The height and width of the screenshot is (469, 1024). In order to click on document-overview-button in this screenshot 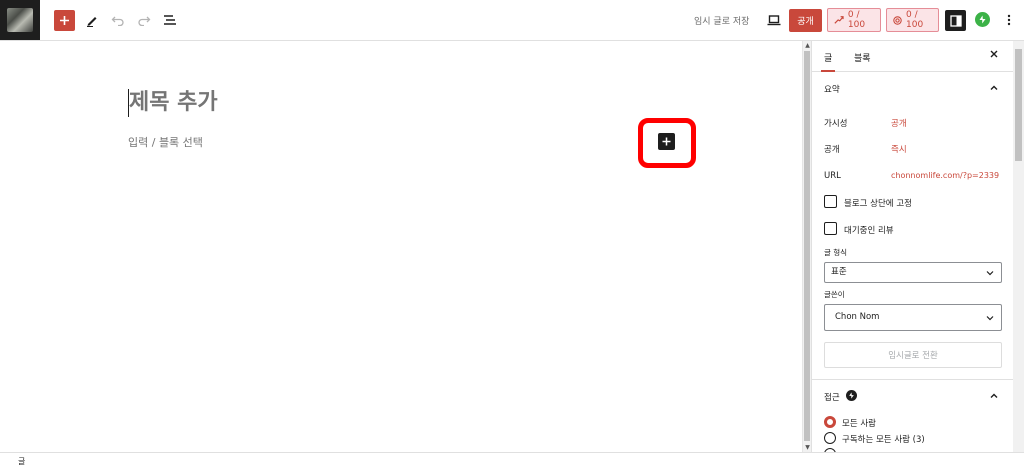, I will do `click(170, 20)`.